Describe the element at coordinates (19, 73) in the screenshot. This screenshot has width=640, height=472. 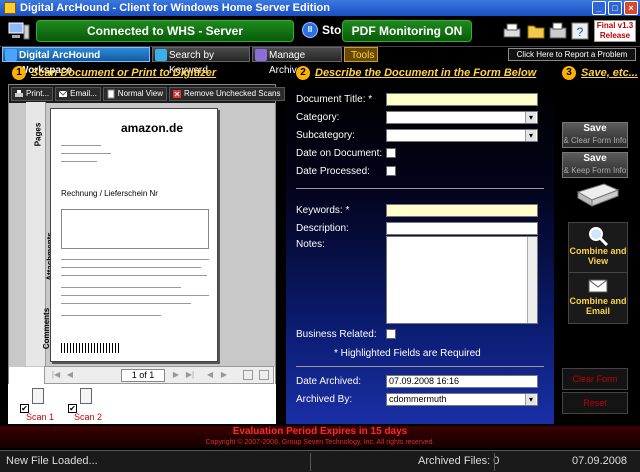
I see `step-number: 1` at that location.